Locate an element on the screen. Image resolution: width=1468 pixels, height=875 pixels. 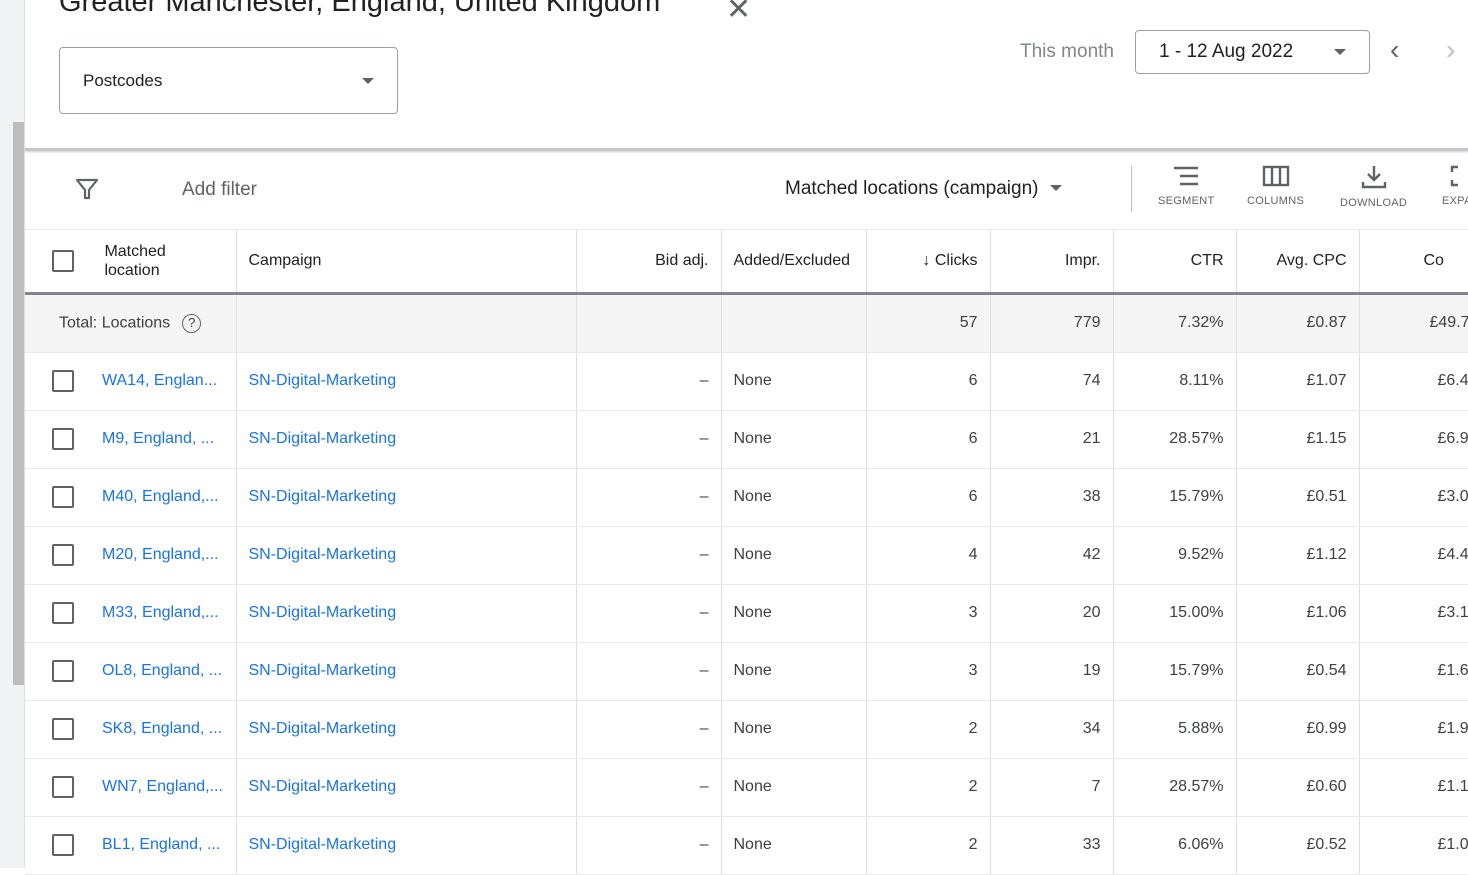
impr-cell: 34 is located at coordinates (1052, 729).